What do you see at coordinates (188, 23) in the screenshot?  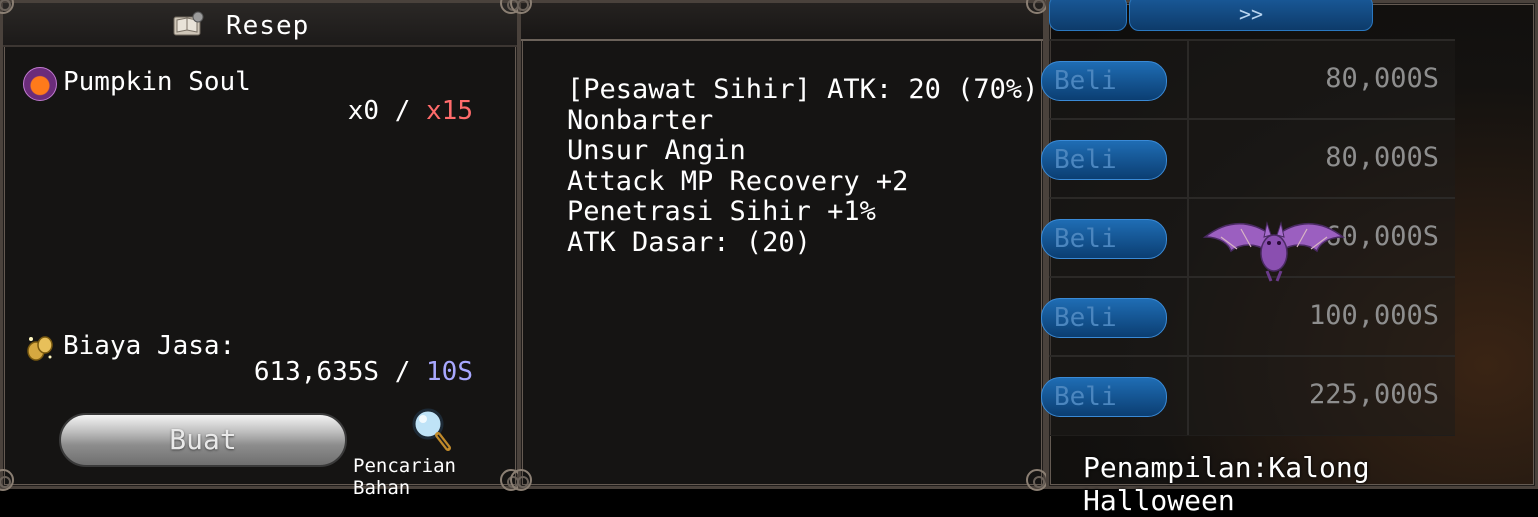 I see `recipe-book-icon` at bounding box center [188, 23].